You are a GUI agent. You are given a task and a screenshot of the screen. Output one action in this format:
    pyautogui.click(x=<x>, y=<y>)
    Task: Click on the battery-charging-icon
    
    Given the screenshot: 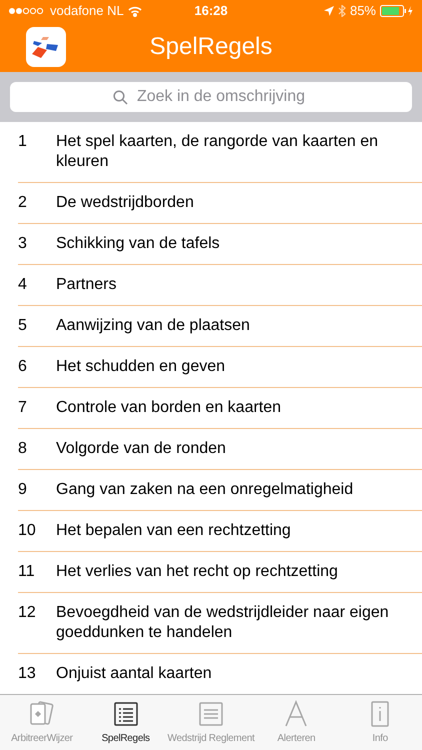 What is the action you would take?
    pyautogui.click(x=397, y=11)
    